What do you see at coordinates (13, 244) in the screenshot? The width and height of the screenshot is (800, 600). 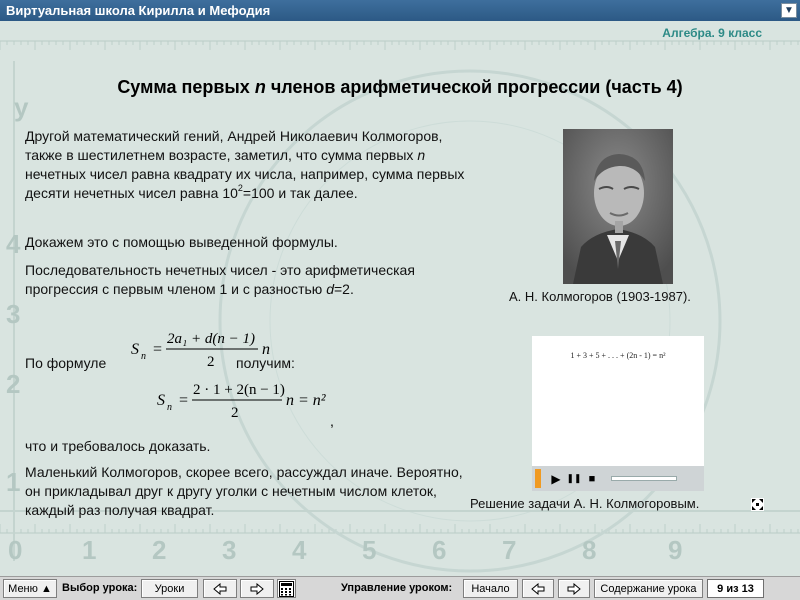 I see `axis-digit-v4: 4` at bounding box center [13, 244].